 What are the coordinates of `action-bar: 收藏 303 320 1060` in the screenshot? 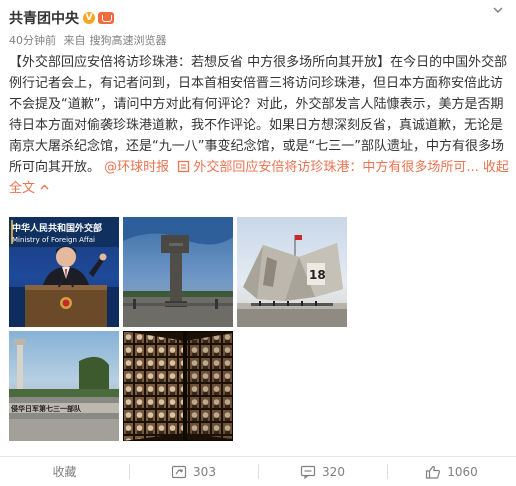 It's located at (258, 471).